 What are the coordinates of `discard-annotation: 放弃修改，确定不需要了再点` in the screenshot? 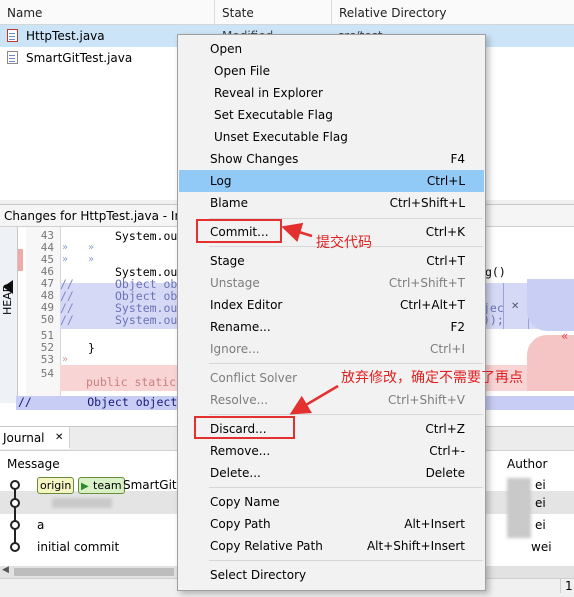 It's located at (432, 378).